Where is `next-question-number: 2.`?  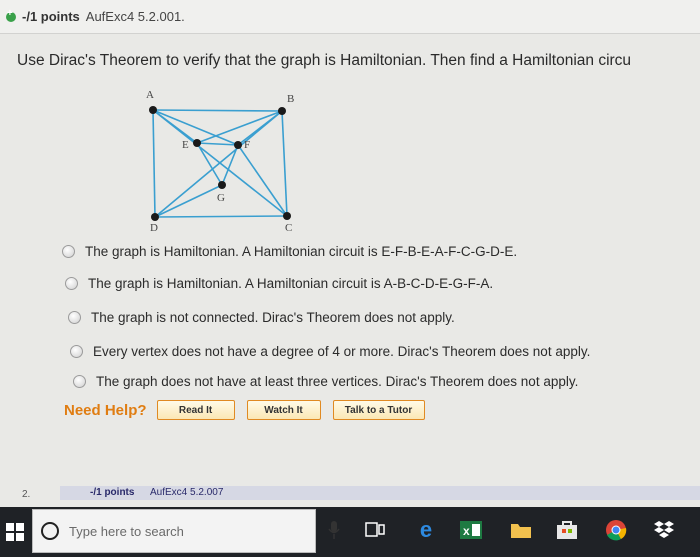 next-question-number: 2. is located at coordinates (26, 494).